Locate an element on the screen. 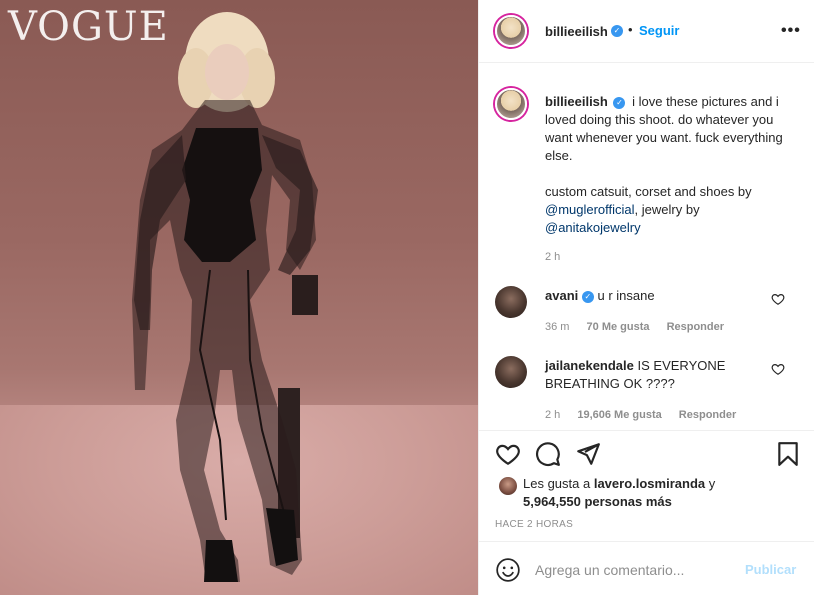 The width and height of the screenshot is (814, 595). publish-button: Publicar is located at coordinates (770, 569).